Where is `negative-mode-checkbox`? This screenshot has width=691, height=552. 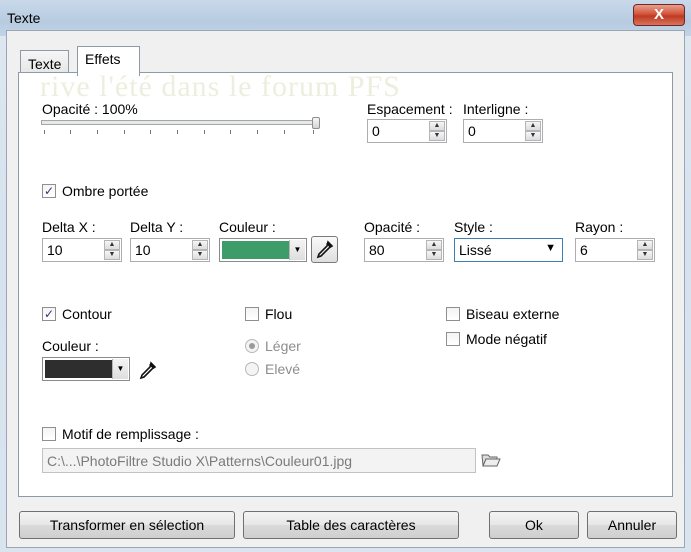 negative-mode-checkbox is located at coordinates (453, 339).